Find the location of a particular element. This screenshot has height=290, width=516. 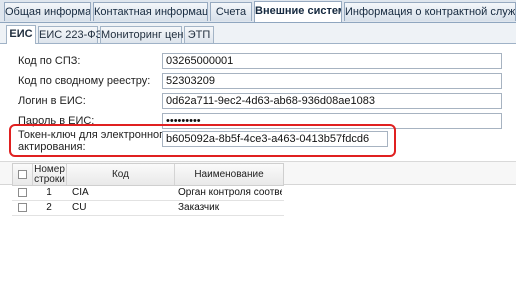

header-row-number-line2: строки is located at coordinates (49, 179).